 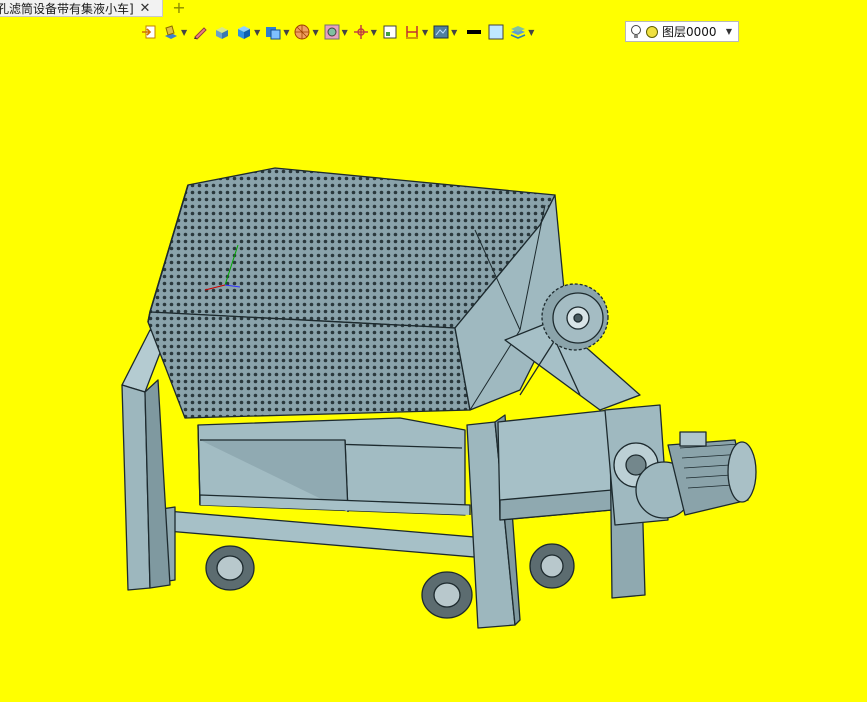 What do you see at coordinates (145, 8) in the screenshot?
I see `close-icon: ✕` at bounding box center [145, 8].